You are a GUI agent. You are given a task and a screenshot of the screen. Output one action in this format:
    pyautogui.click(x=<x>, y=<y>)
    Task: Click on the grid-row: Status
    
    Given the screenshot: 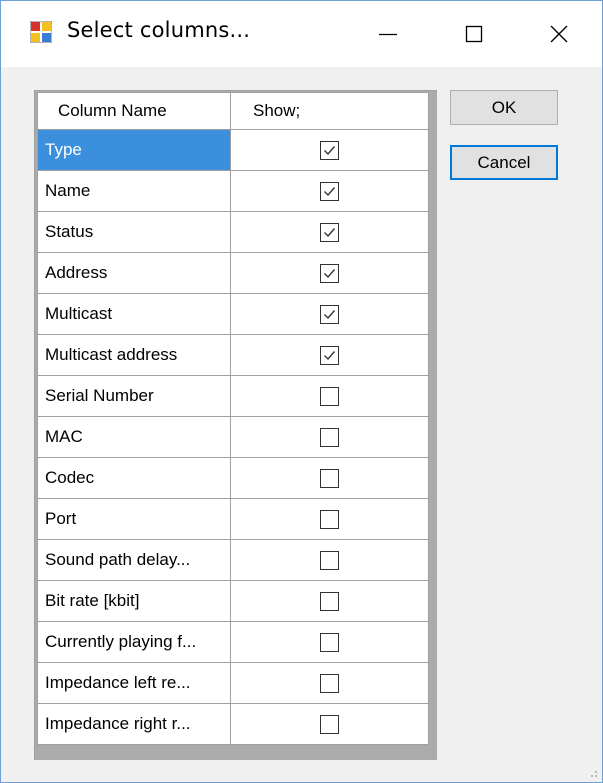 What is the action you would take?
    pyautogui.click(x=233, y=232)
    